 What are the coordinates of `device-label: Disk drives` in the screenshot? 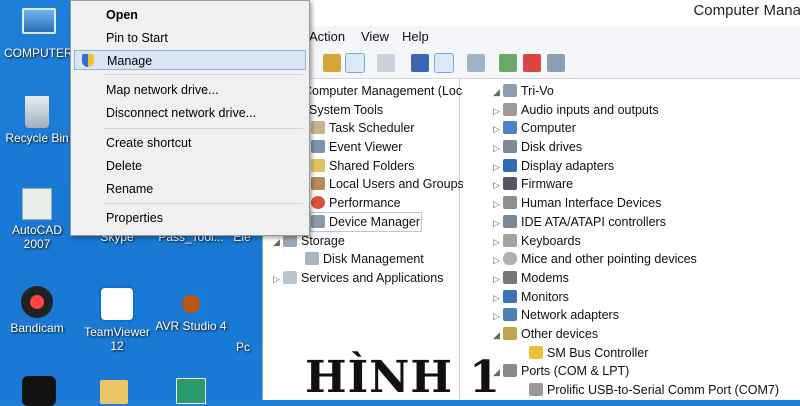 It's located at (552, 147).